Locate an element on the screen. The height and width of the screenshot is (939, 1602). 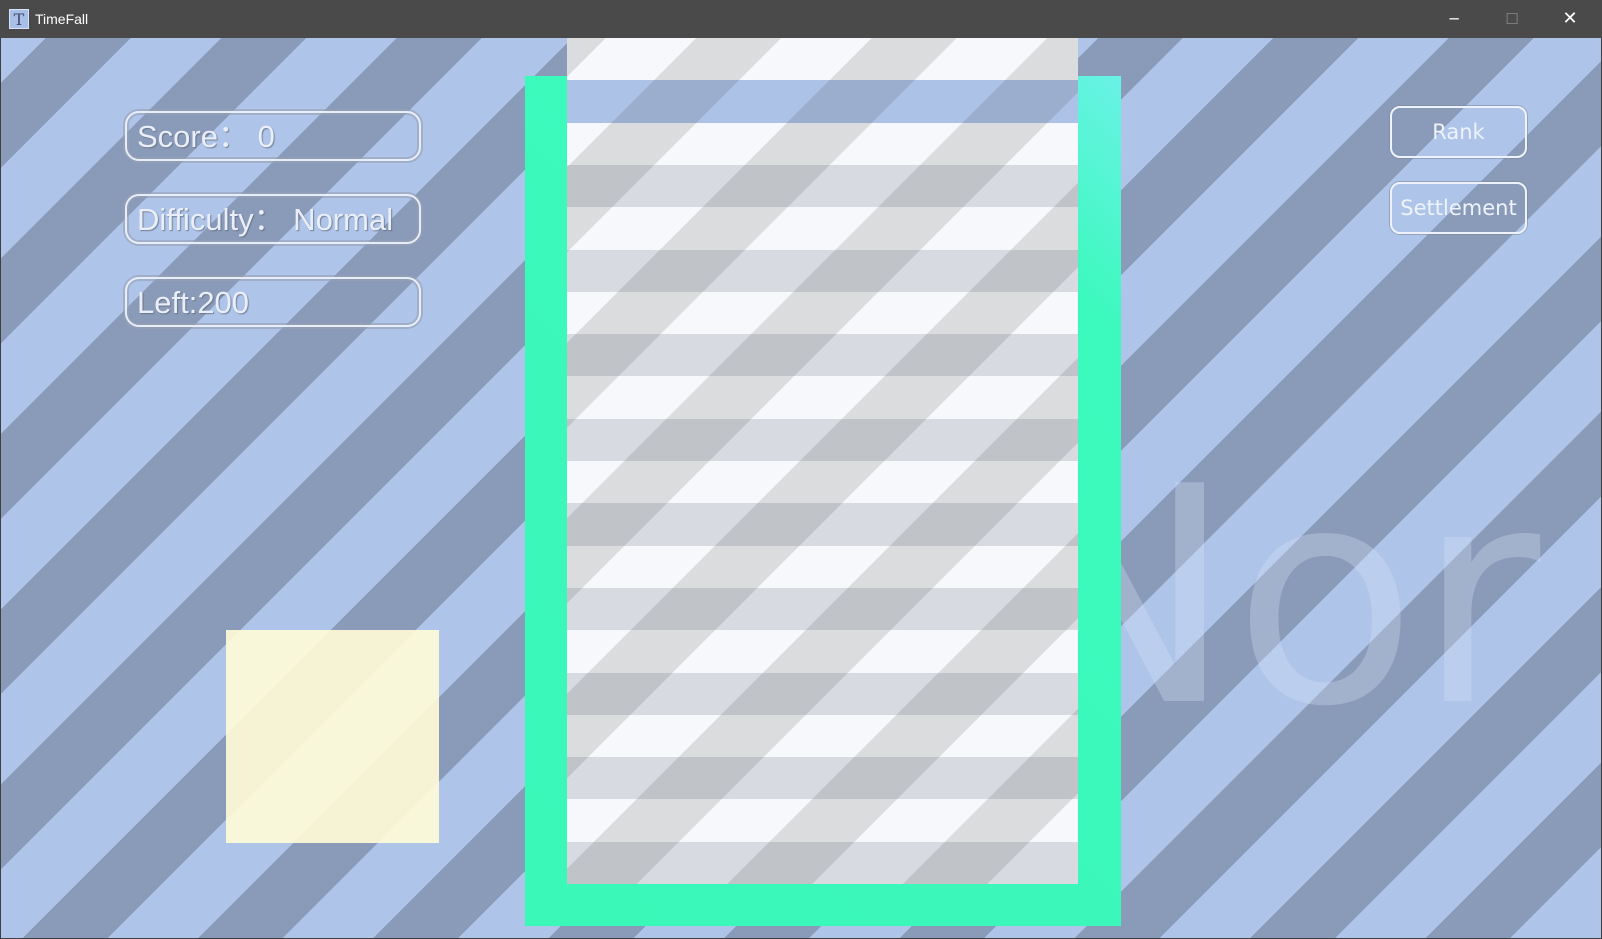
settlement-button: Settlement is located at coordinates (1458, 208).